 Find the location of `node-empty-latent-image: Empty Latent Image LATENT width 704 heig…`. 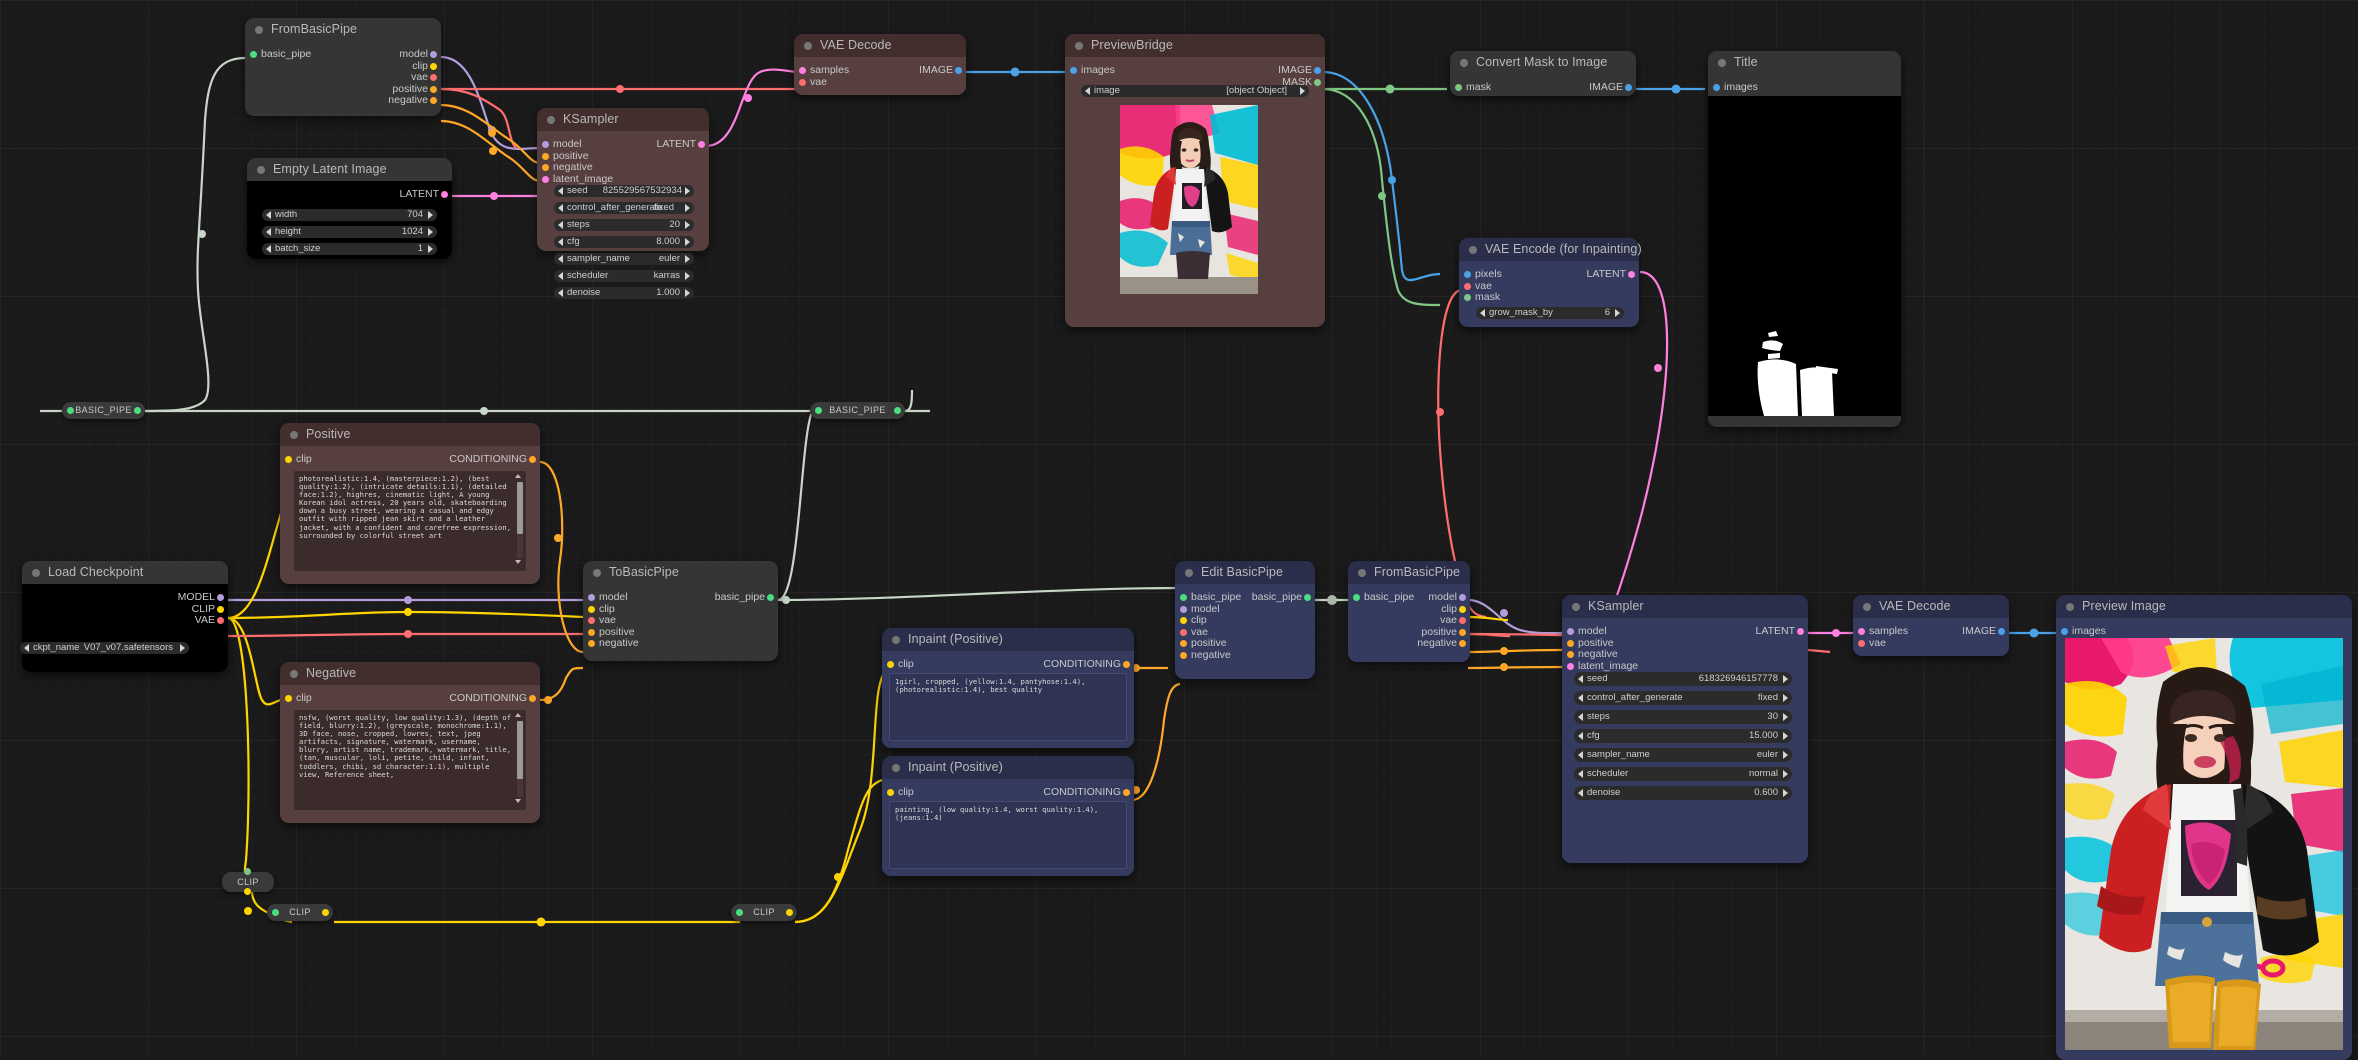

node-empty-latent-image: Empty Latent Image LATENT width 704 heig… is located at coordinates (349, 208).